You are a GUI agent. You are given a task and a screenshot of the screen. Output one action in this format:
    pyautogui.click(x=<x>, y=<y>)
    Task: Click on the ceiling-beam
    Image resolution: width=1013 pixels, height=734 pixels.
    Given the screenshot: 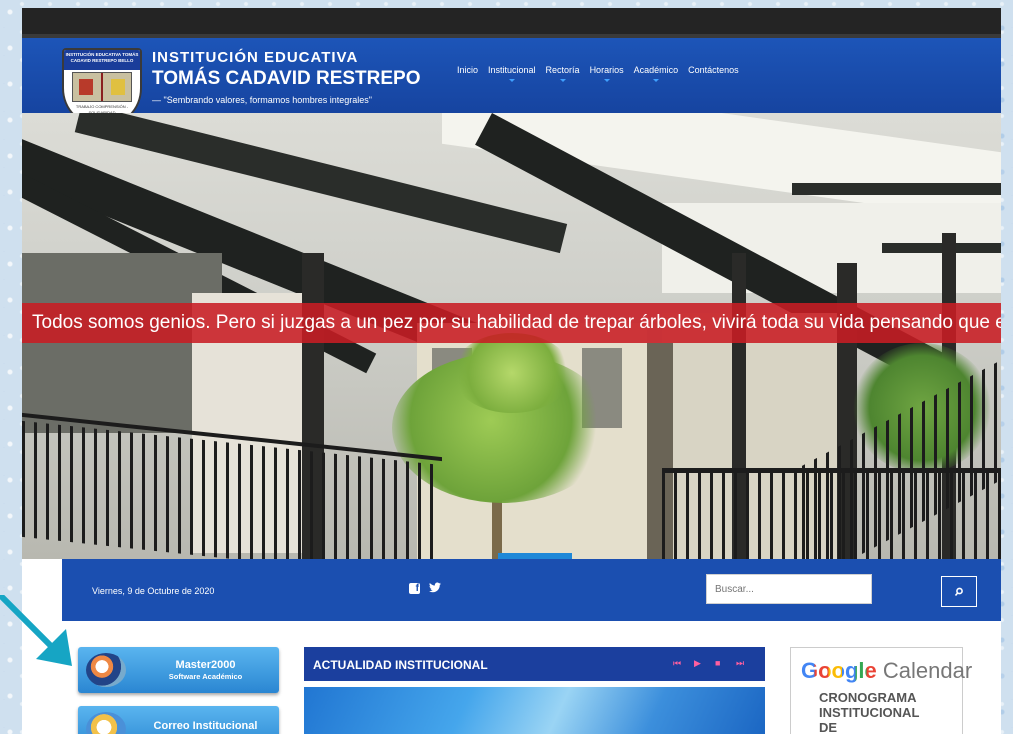 What is the action you would take?
    pyautogui.click(x=896, y=189)
    